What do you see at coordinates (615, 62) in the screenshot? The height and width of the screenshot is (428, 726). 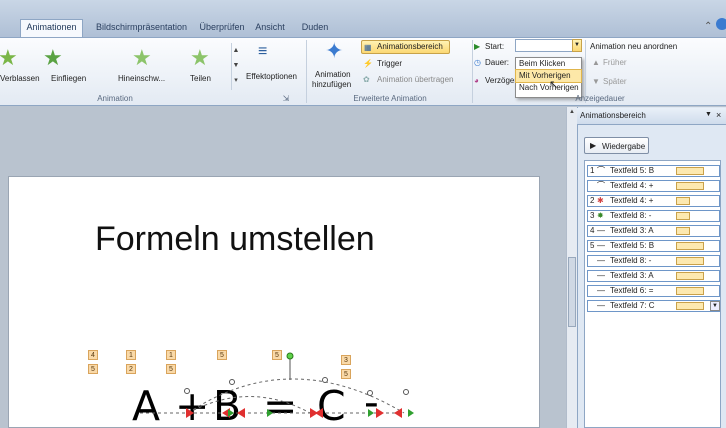 I see `frueher-button: Früher` at bounding box center [615, 62].